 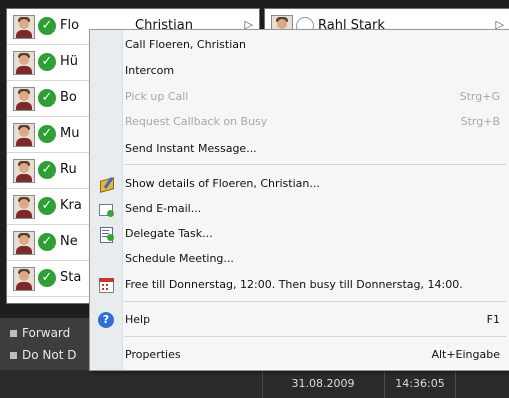 I want to click on email-icon, so click(x=106, y=209).